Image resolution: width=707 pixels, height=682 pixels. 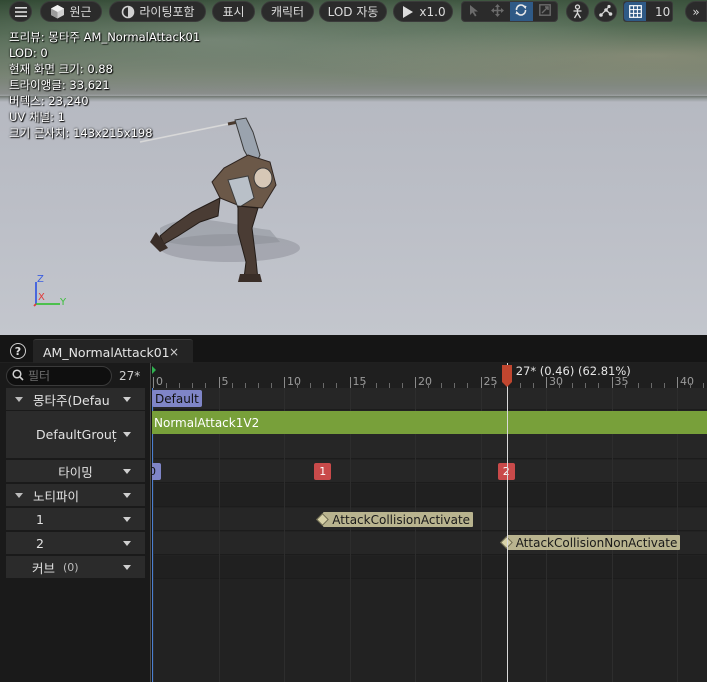 I want to click on play-icon, so click(x=407, y=11).